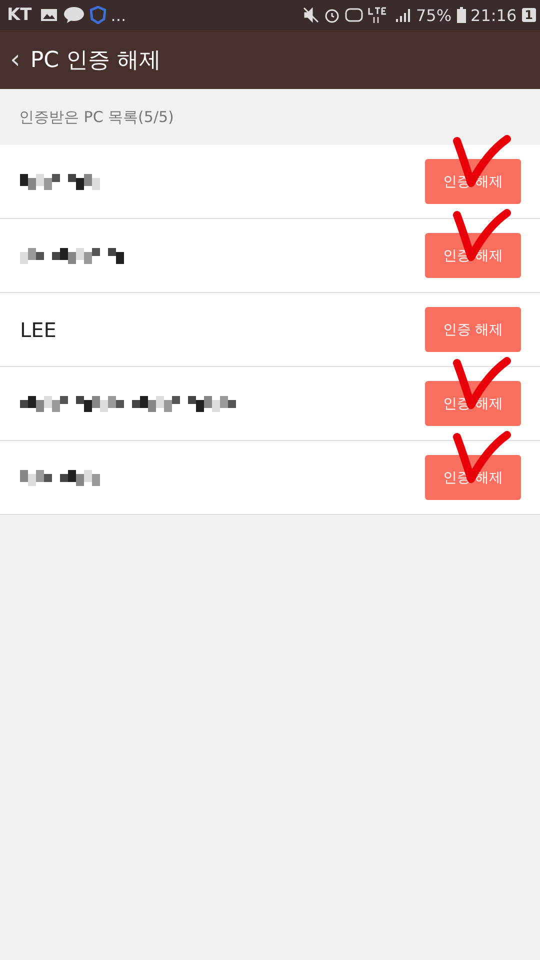 The width and height of the screenshot is (540, 960). I want to click on back-button: ‹, so click(15, 59).